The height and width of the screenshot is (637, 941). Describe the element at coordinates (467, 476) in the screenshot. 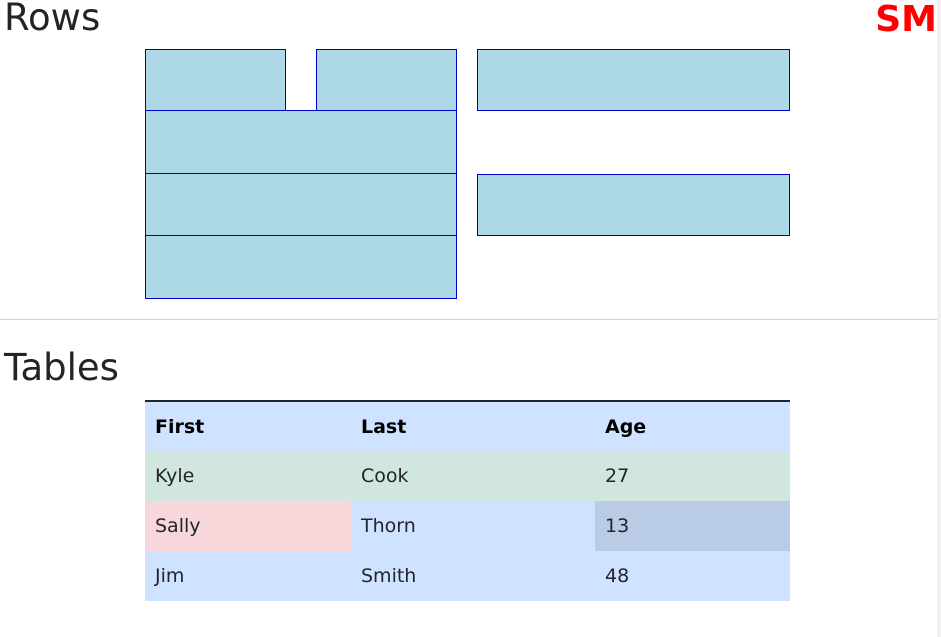

I see `table-row: Kyle Cook 27` at that location.